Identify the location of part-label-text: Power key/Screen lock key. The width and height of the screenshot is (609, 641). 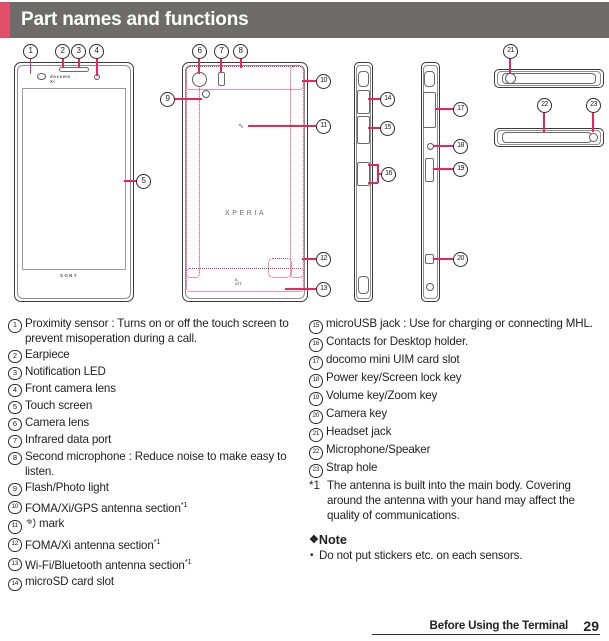
(394, 377).